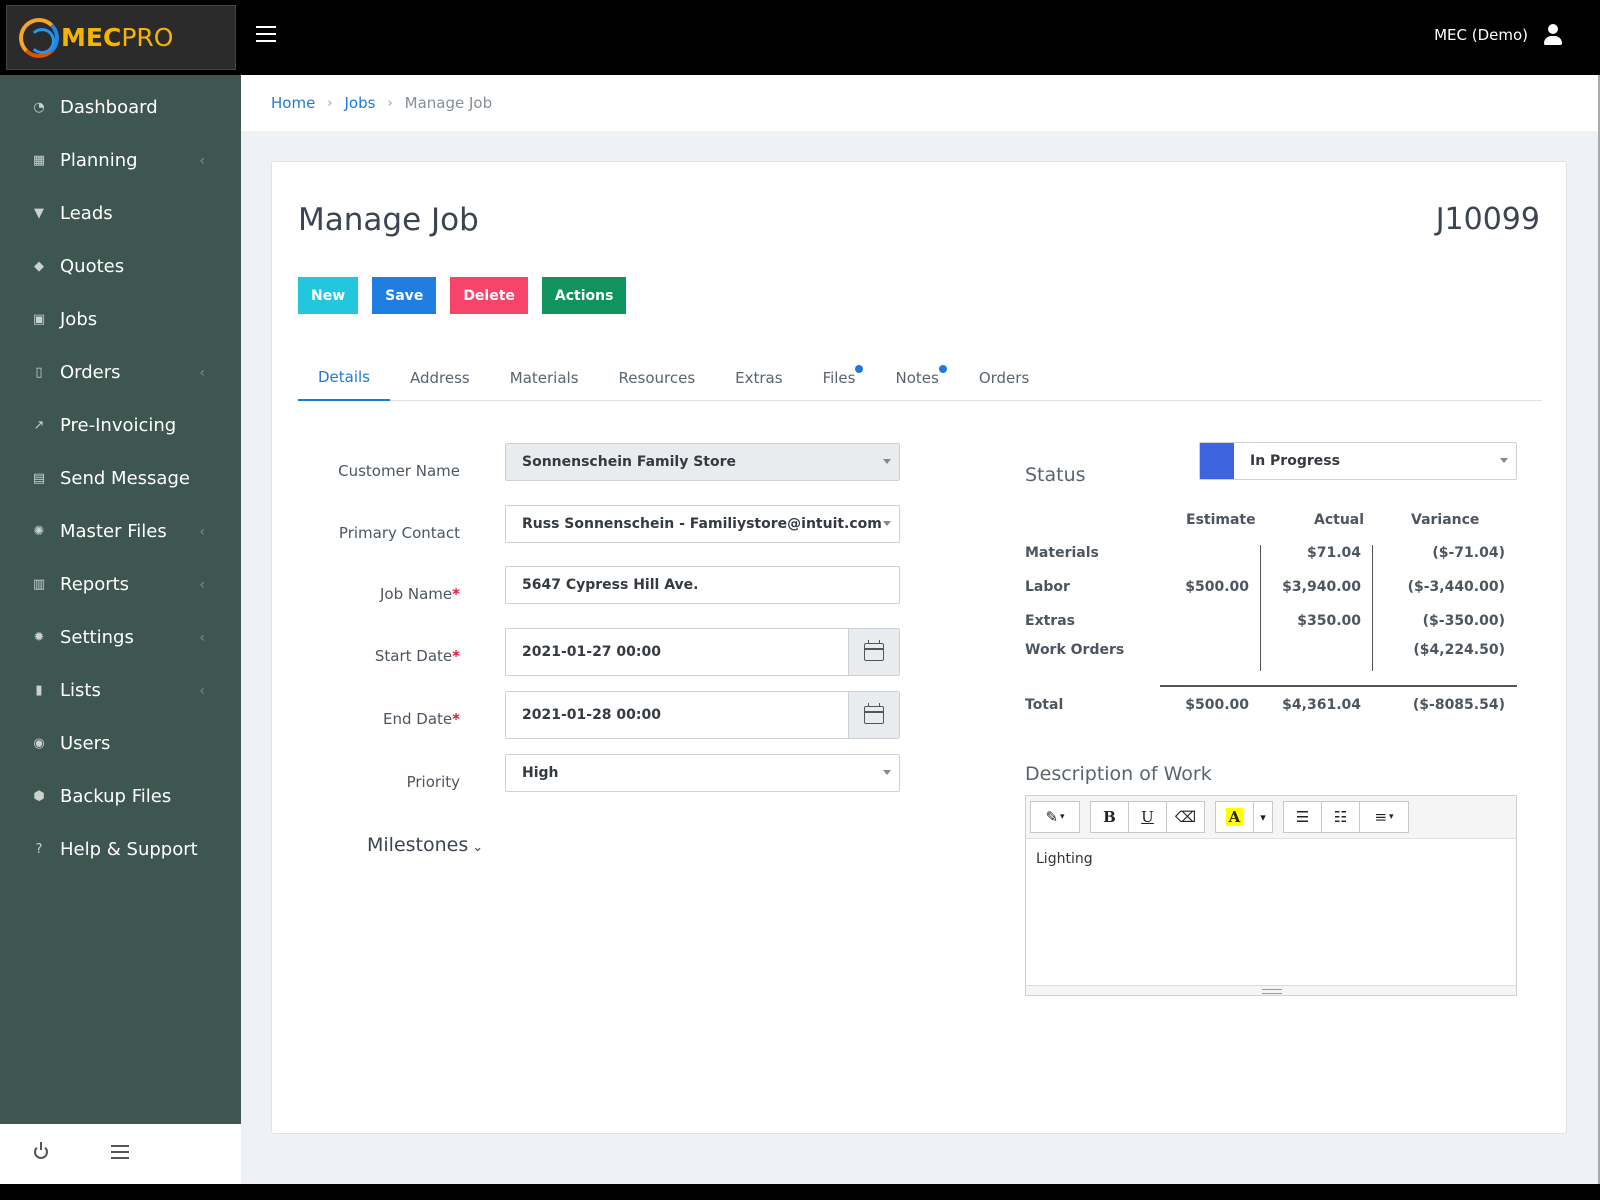  Describe the element at coordinates (440, 378) in the screenshot. I see `tab-address: Address` at that location.